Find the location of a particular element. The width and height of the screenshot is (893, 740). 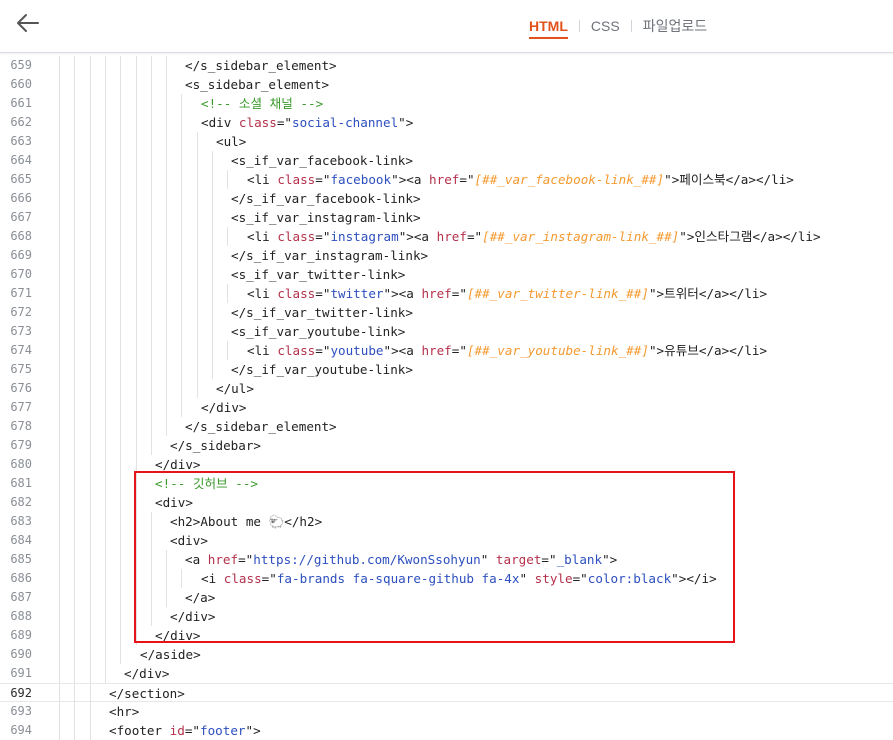

code-line: 669 </s_if_var_instagram-link> is located at coordinates (446, 255).